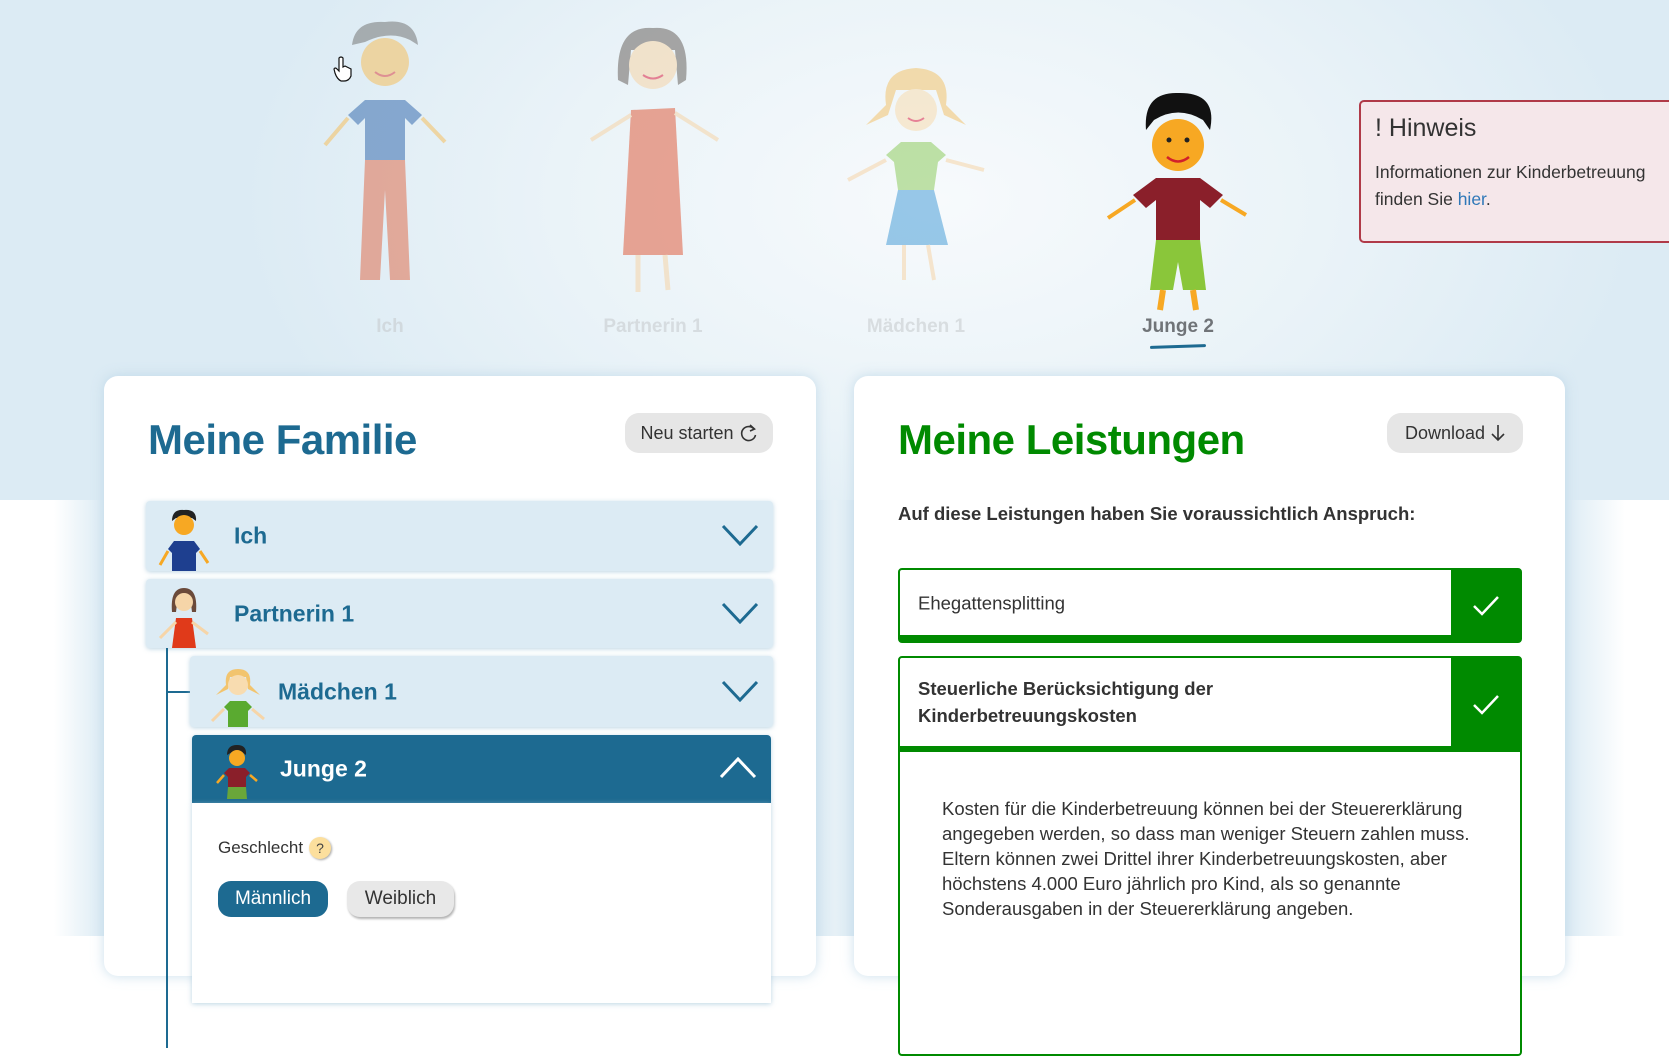  What do you see at coordinates (459, 536) in the screenshot?
I see `member-item-ich: Ich` at bounding box center [459, 536].